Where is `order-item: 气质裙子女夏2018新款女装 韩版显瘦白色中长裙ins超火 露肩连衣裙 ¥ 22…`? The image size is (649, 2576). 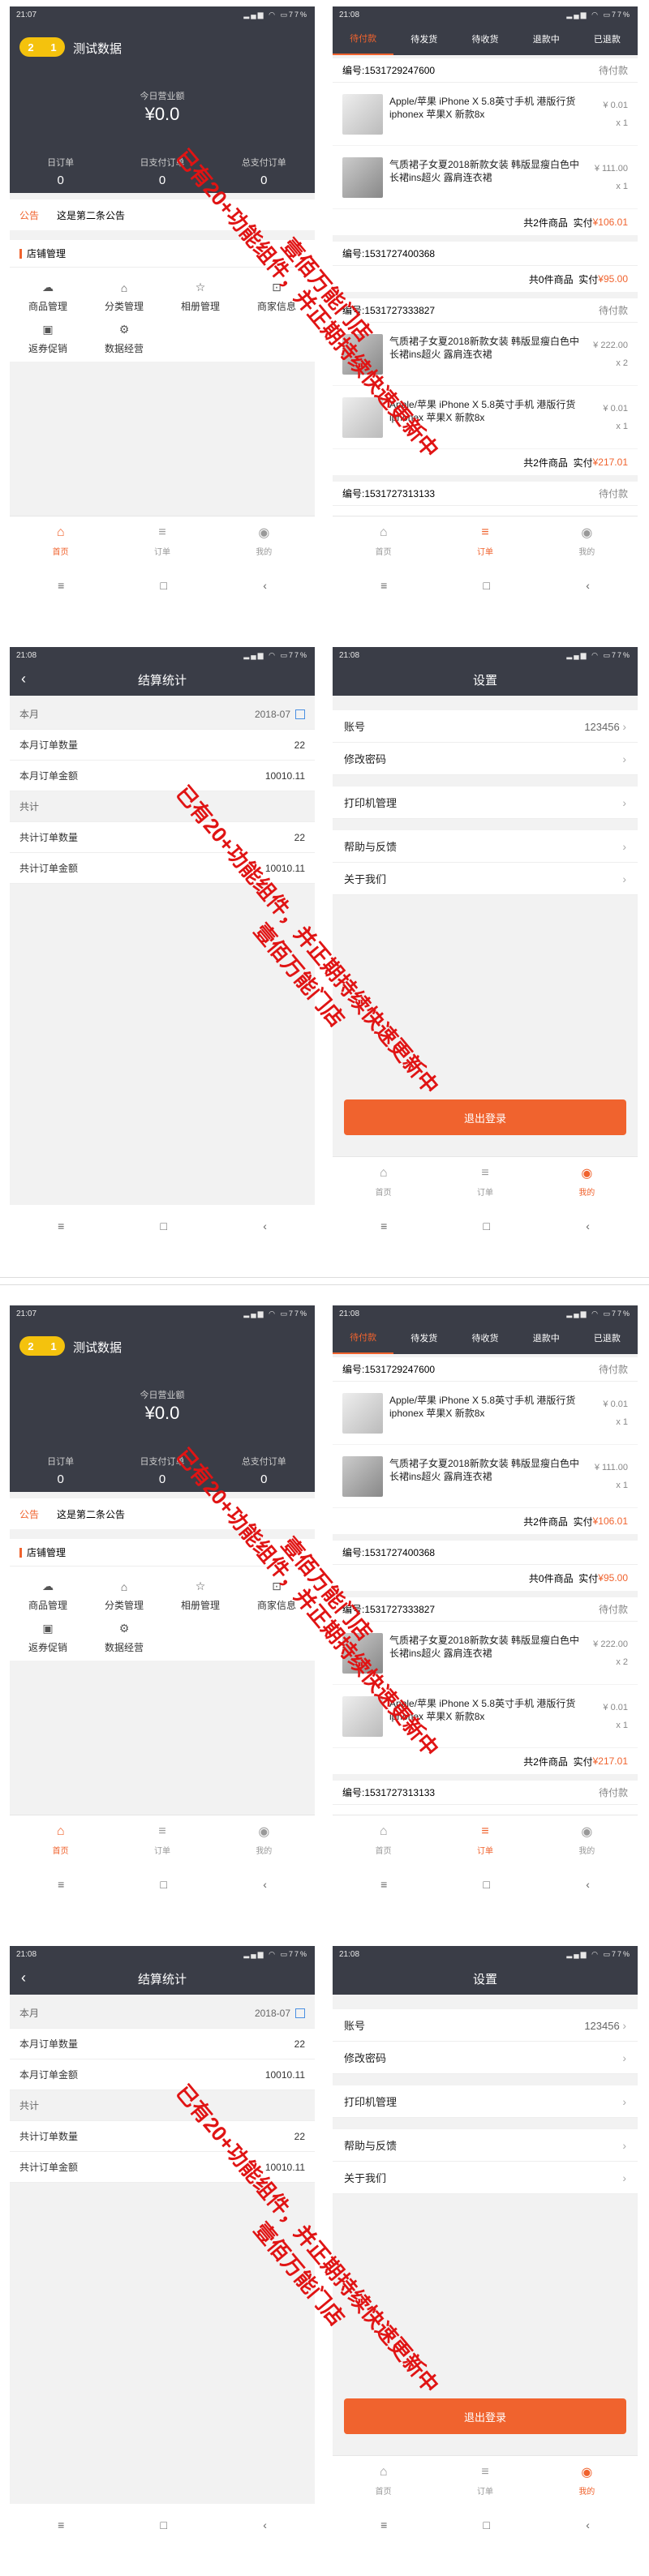 order-item: 气质裙子女夏2018新款女装 韩版显瘦白色中长裙ins超火 露肩连衣裙 ¥ 22… is located at coordinates (485, 354).